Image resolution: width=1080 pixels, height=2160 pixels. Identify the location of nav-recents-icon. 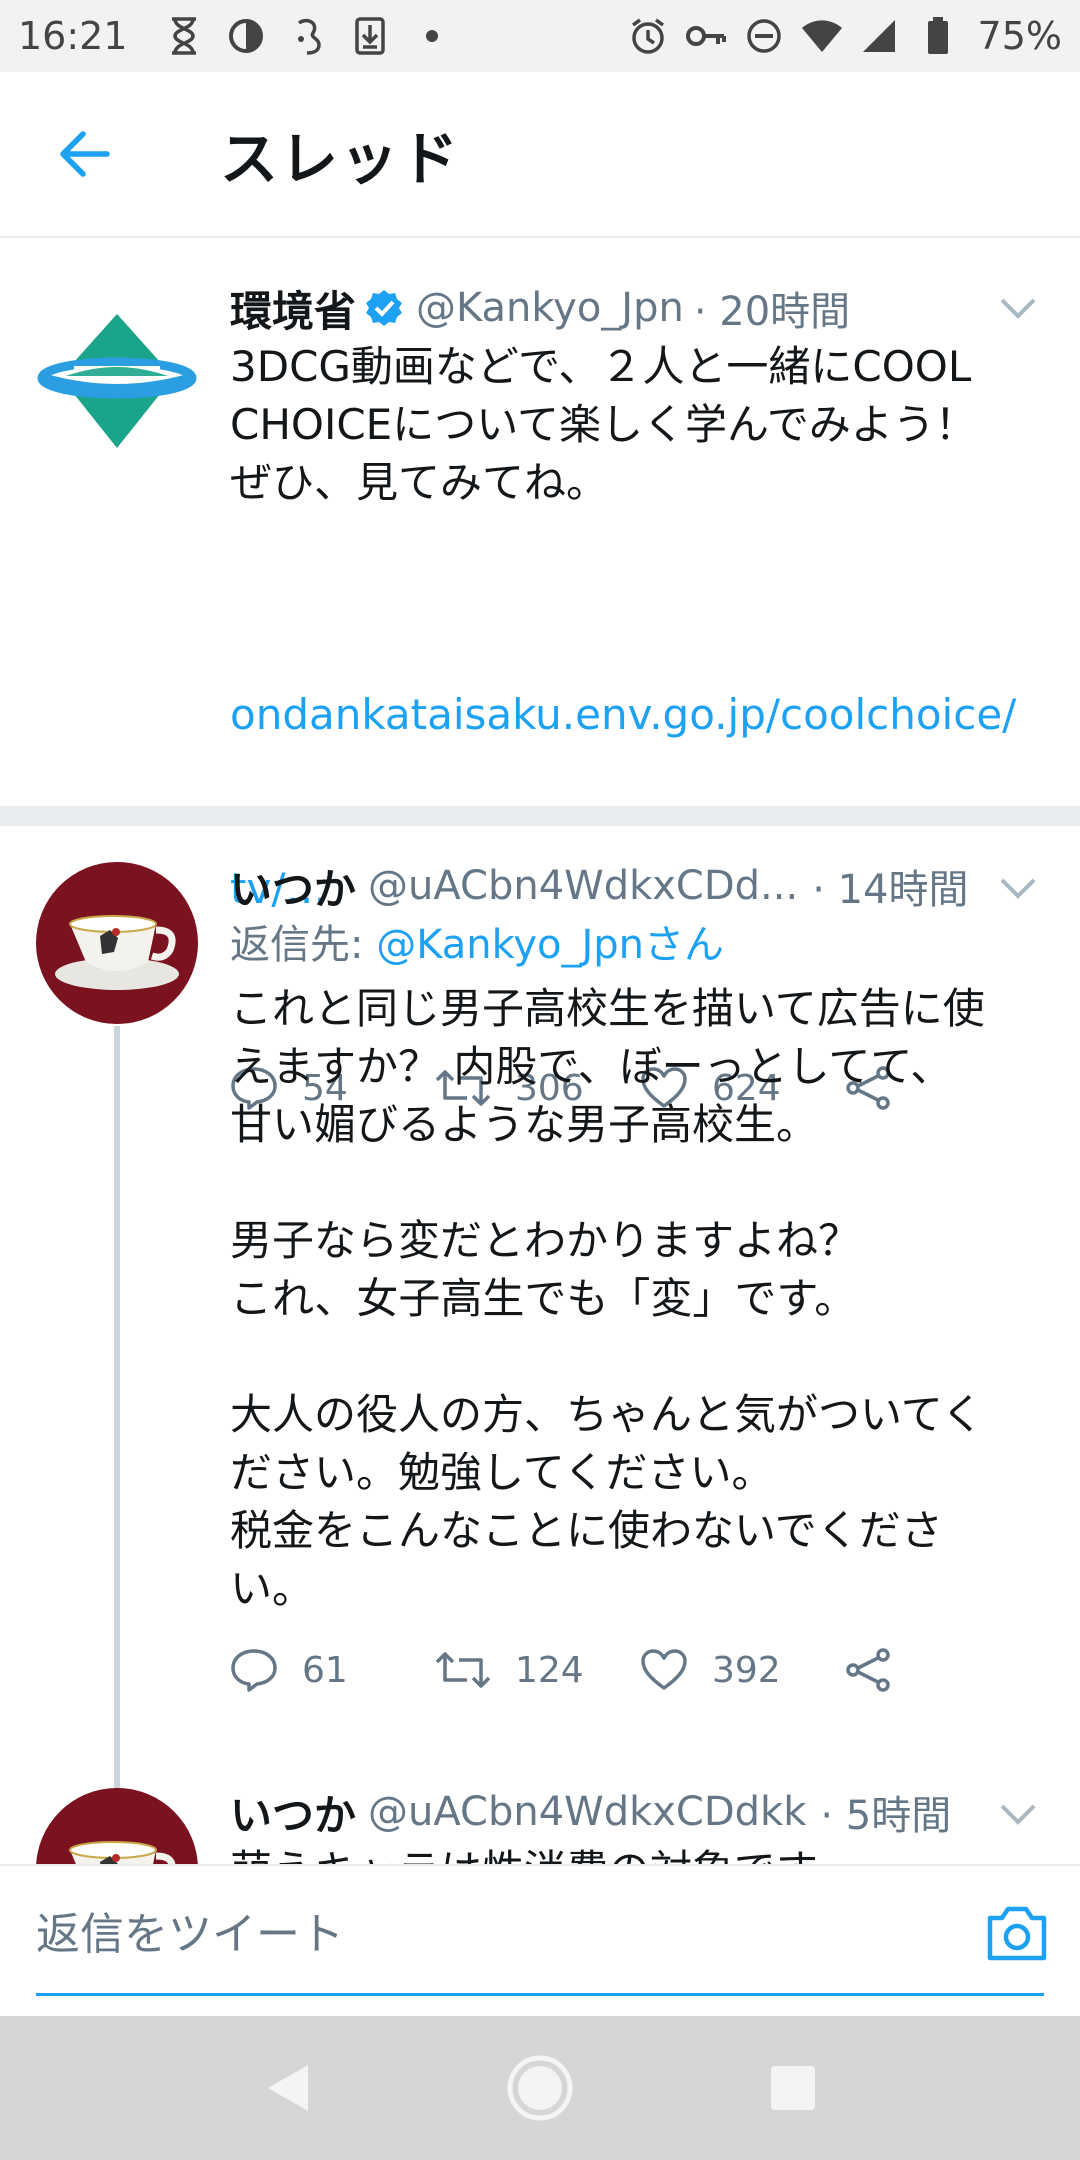
(793, 2088).